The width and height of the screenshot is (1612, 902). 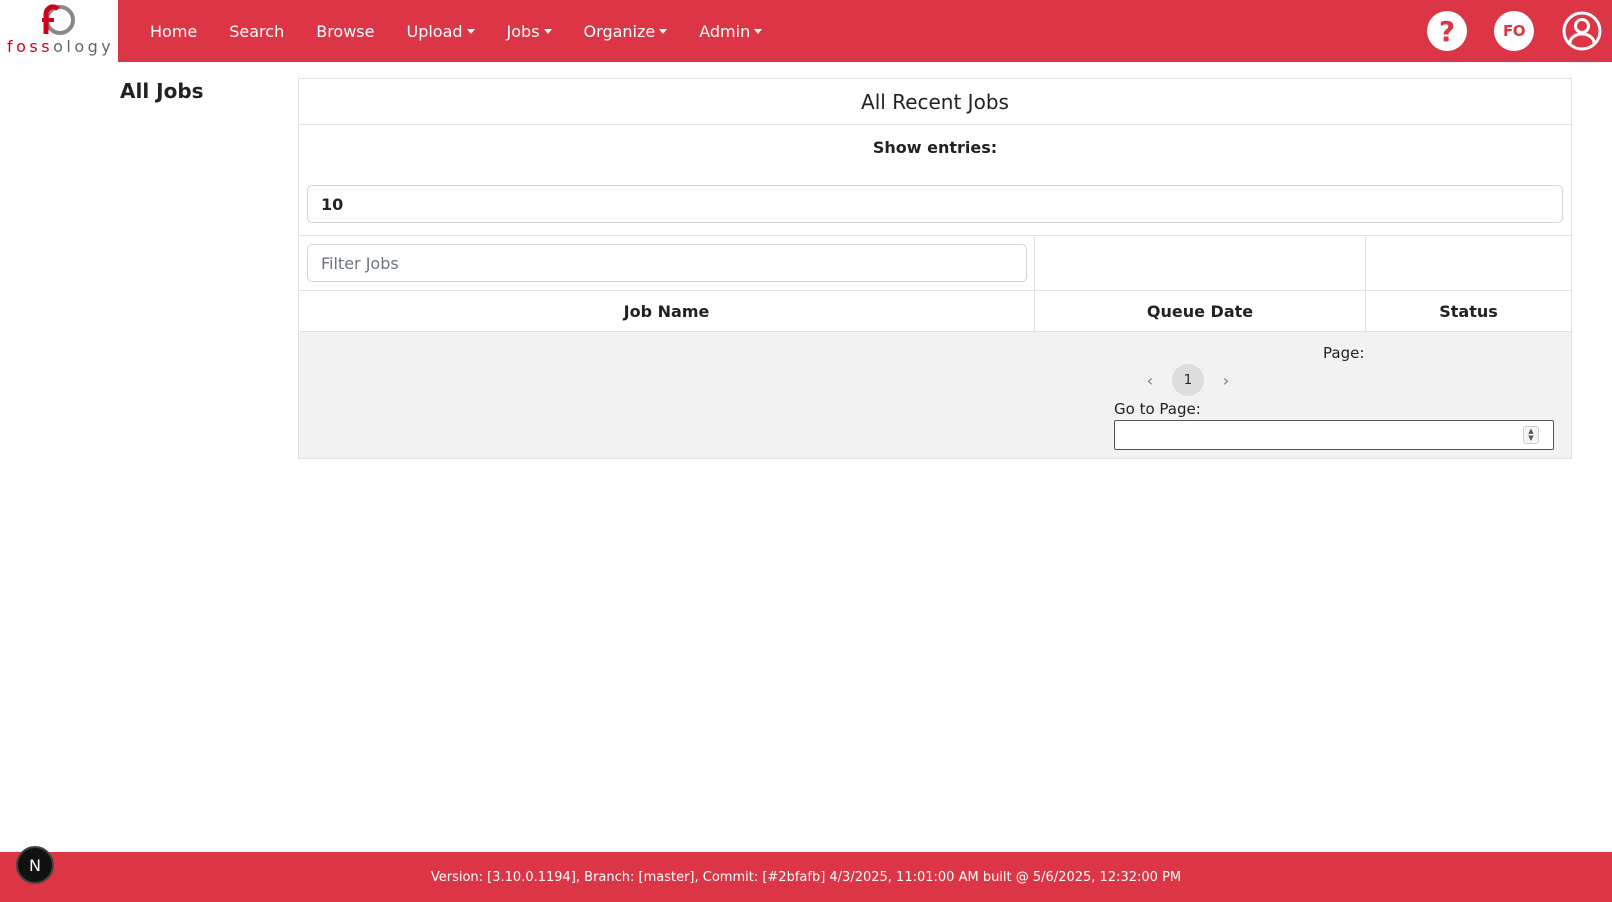 I want to click on previous-page-icon: ‹, so click(x=1150, y=380).